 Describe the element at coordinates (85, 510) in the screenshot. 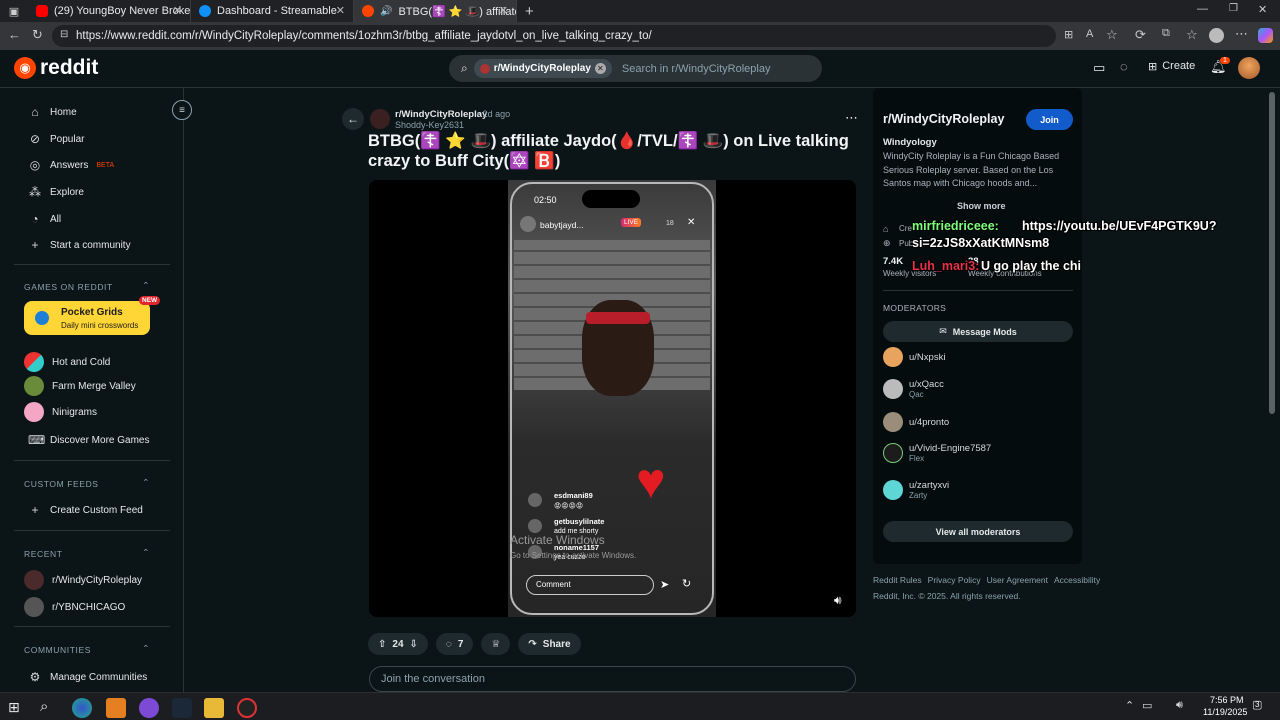

I see `create-custom-feed: + Create Custom Feed` at that location.